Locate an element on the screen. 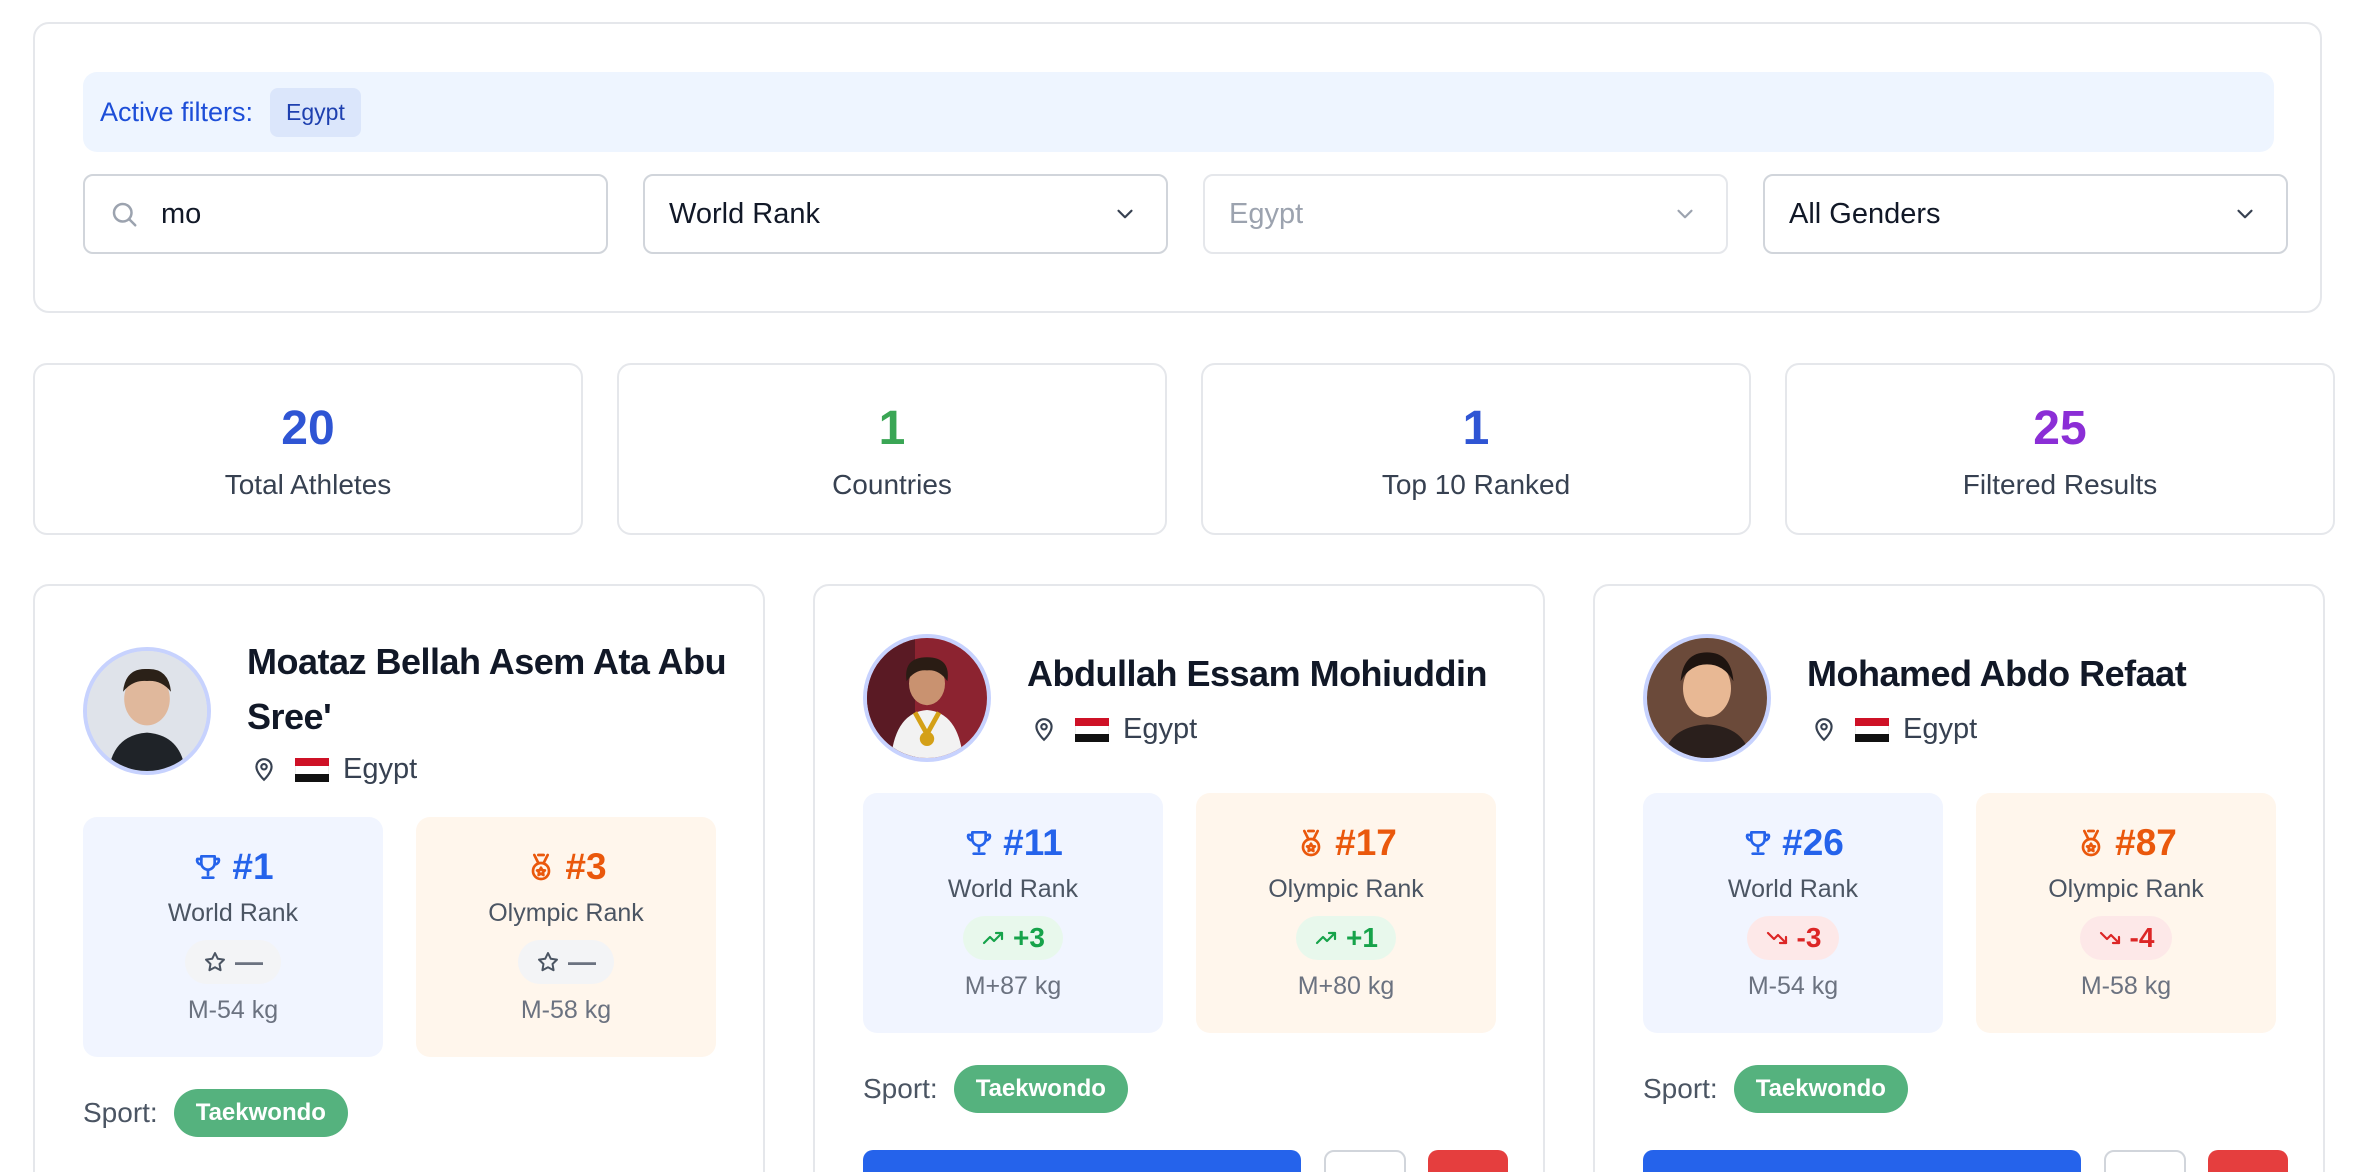 The height and width of the screenshot is (1172, 2374). stat-filtered-results: 25 Filtered Results is located at coordinates (2060, 449).